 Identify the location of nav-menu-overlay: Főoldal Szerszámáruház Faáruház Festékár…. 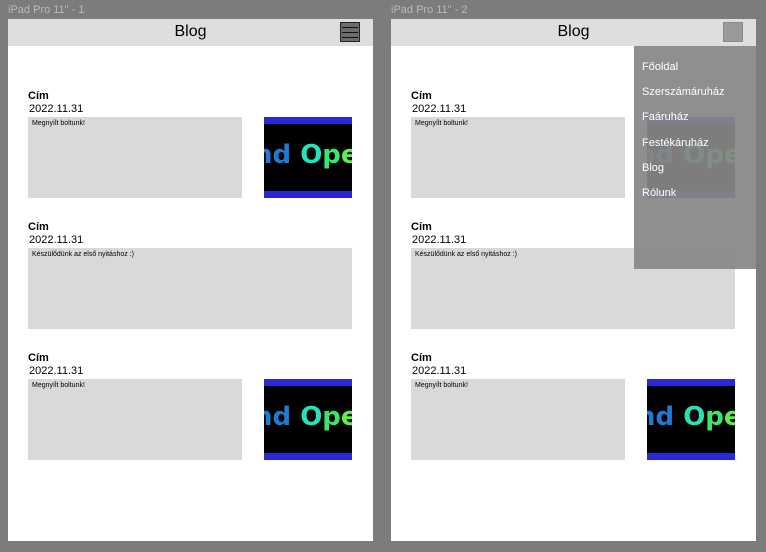
(695, 157).